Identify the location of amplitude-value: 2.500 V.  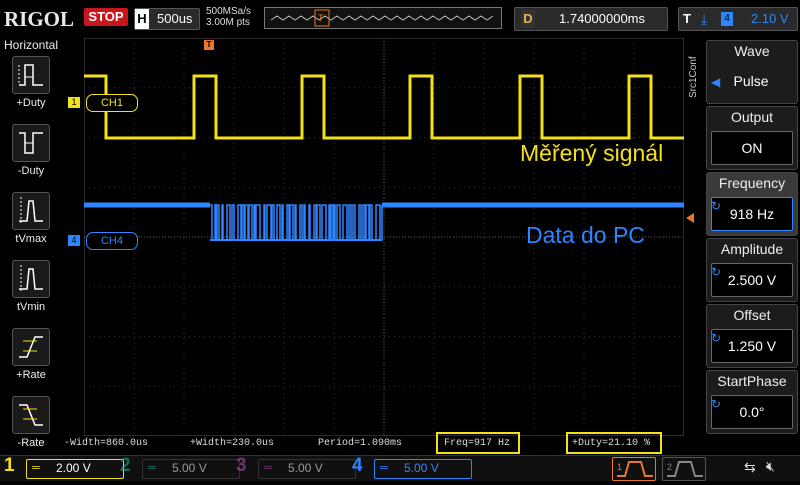
(752, 280).